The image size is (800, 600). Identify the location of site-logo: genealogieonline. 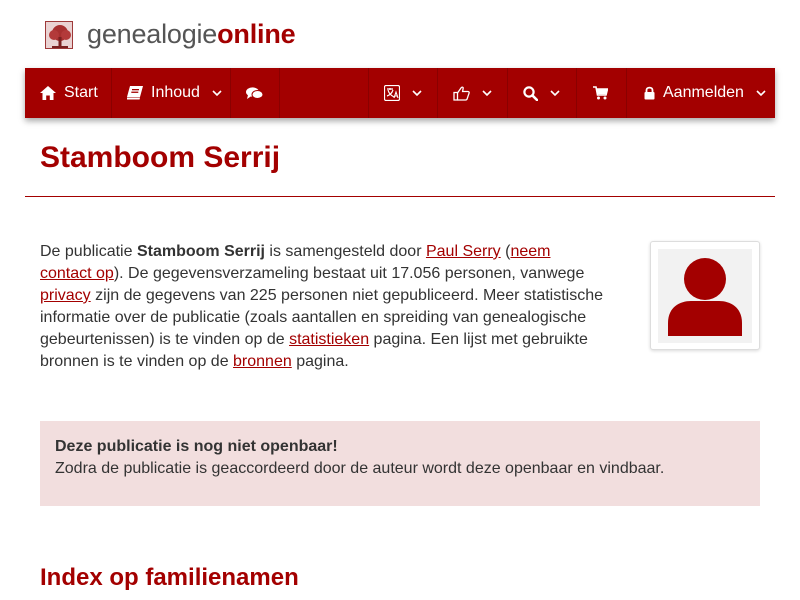
(191, 34).